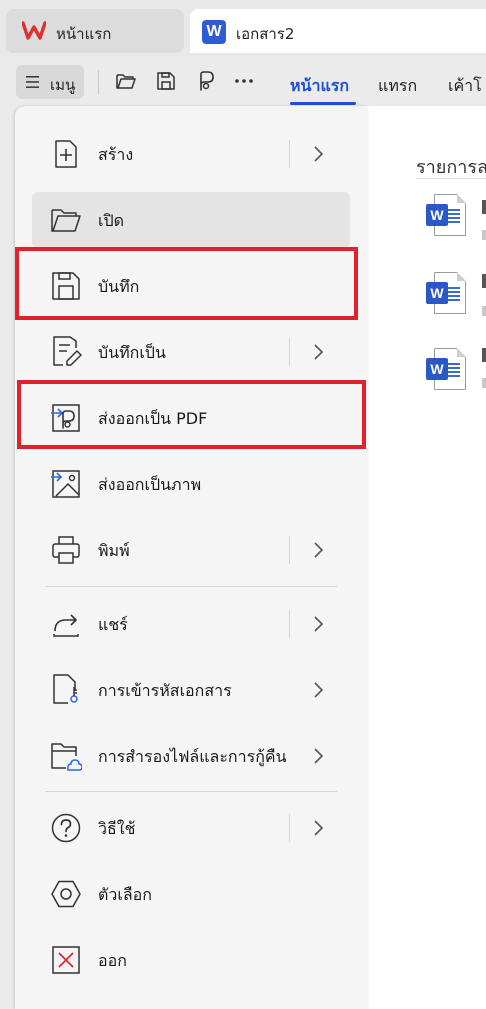 The height and width of the screenshot is (1009, 486). Describe the element at coordinates (66, 757) in the screenshot. I see `backup-restore-icon` at that location.